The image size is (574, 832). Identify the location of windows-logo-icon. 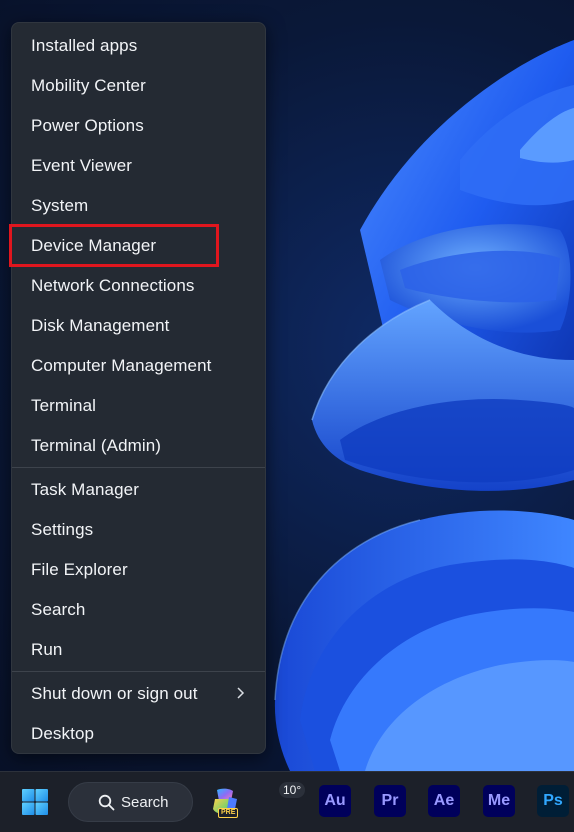
(35, 802).